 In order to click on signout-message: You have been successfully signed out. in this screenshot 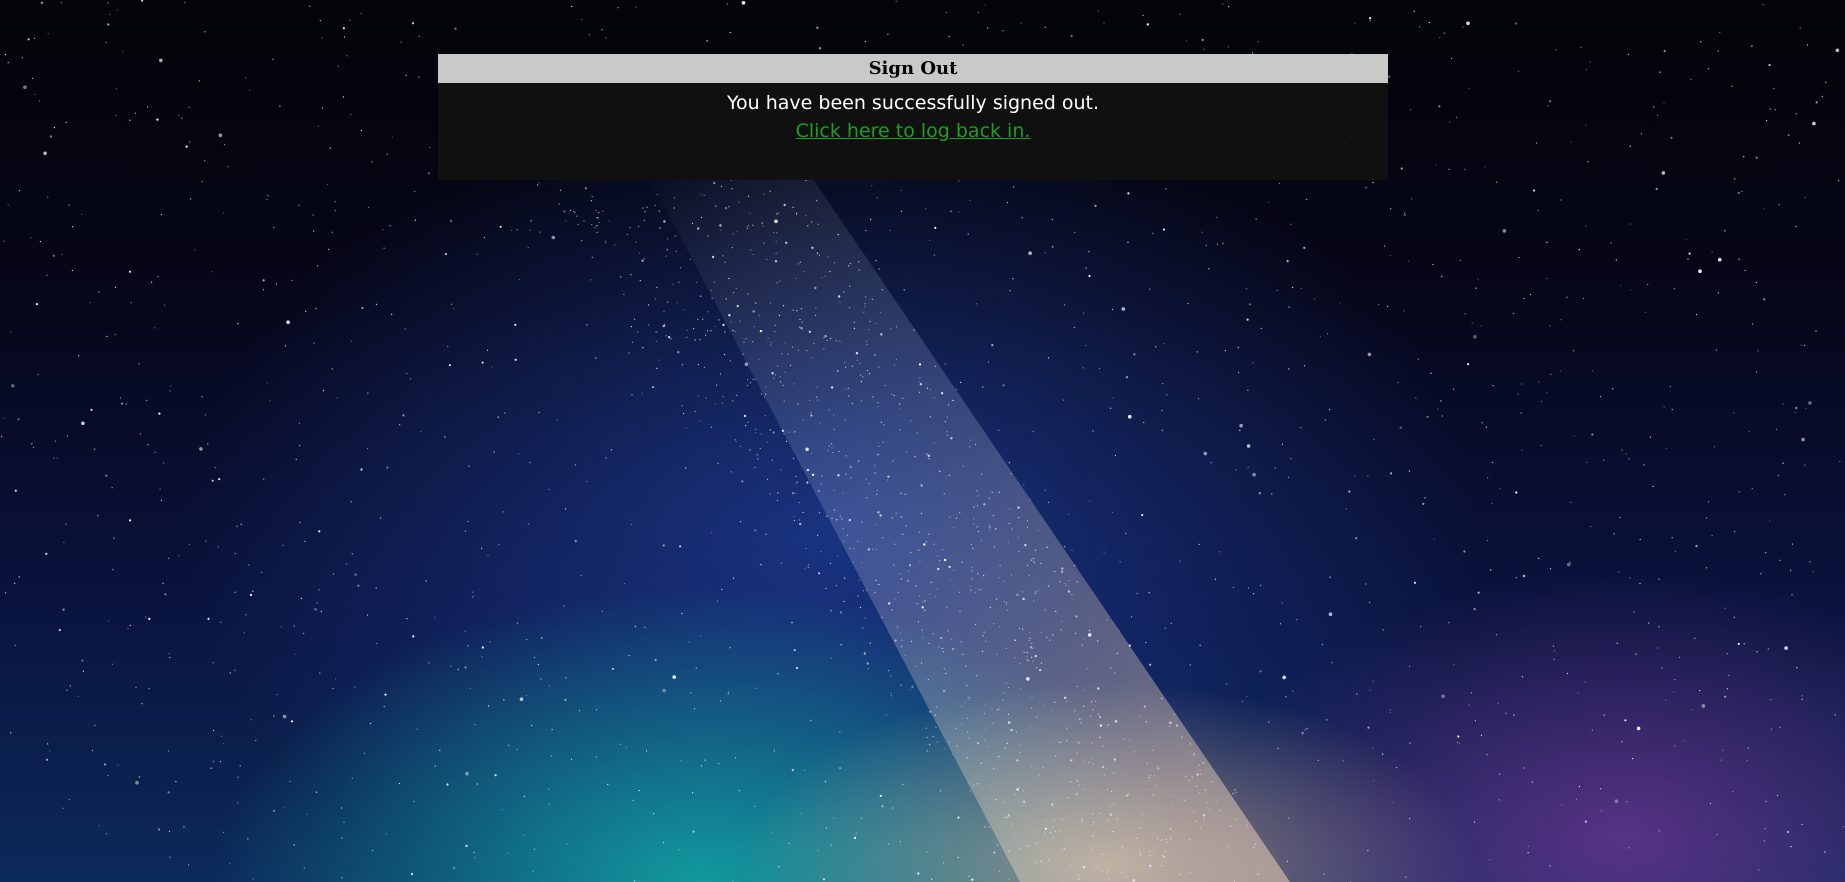, I will do `click(913, 103)`.